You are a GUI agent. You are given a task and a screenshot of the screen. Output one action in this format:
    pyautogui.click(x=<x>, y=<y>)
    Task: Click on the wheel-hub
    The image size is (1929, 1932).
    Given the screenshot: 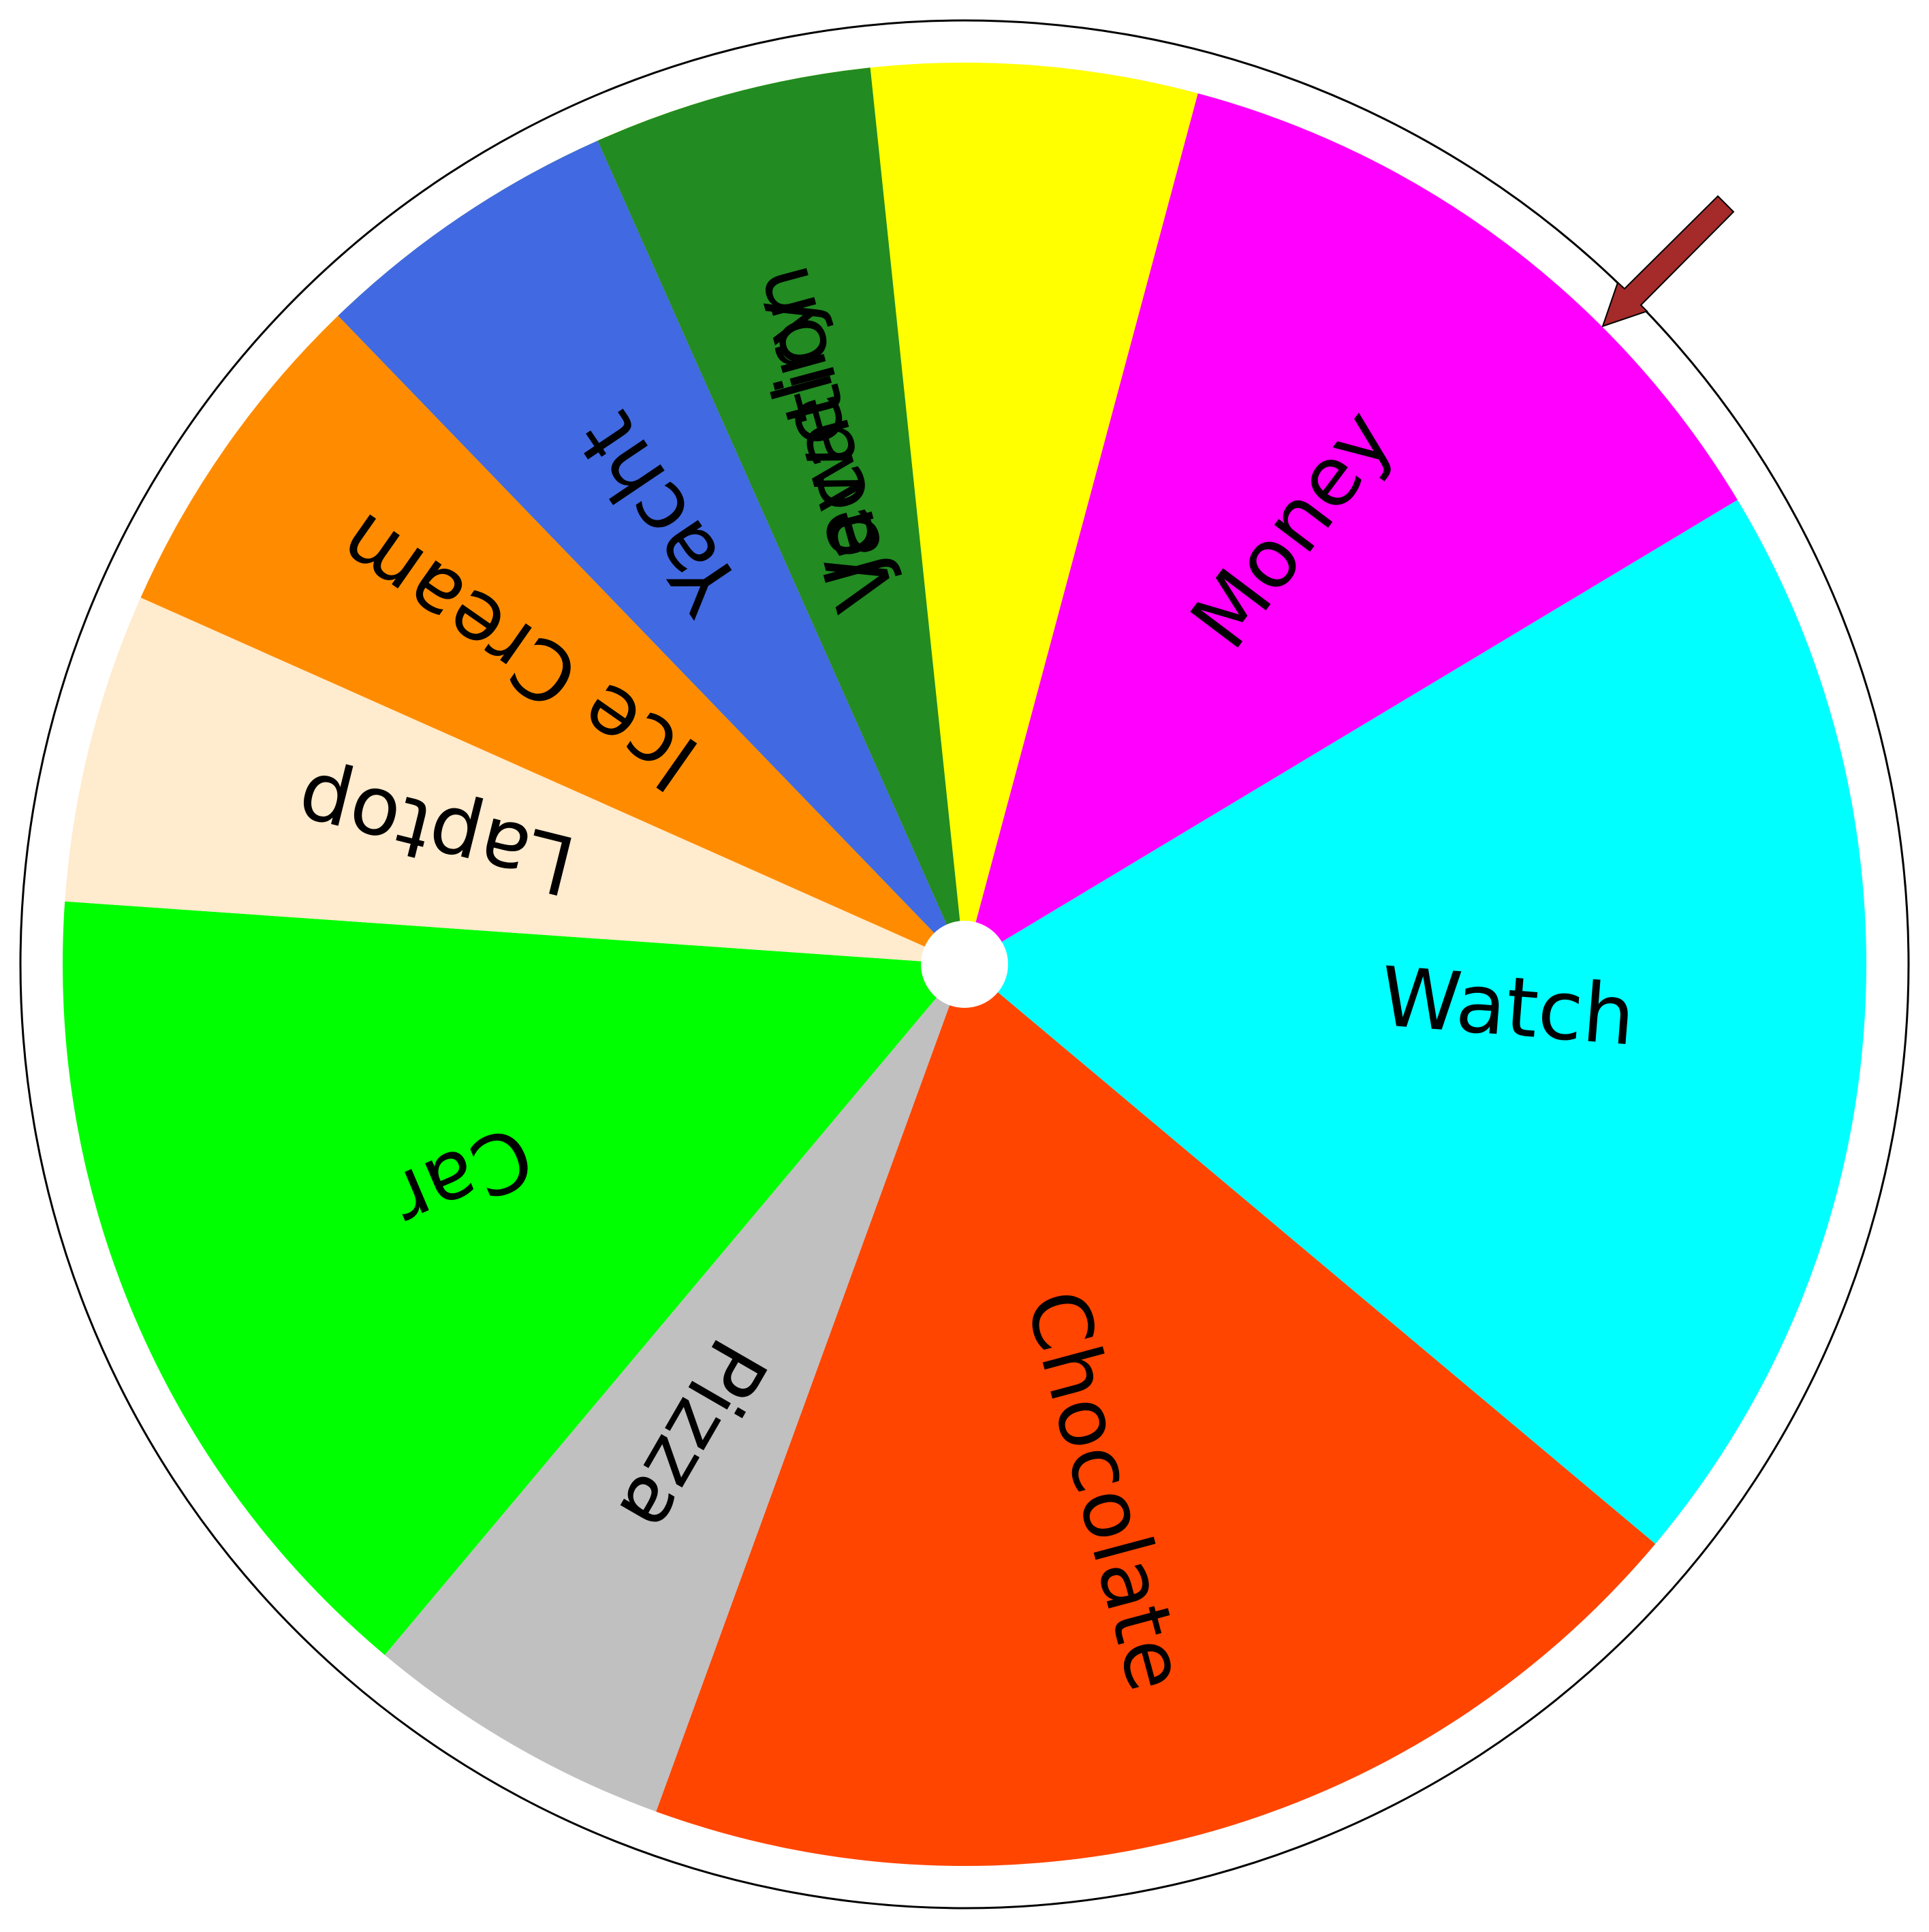 What is the action you would take?
    pyautogui.click(x=964, y=964)
    